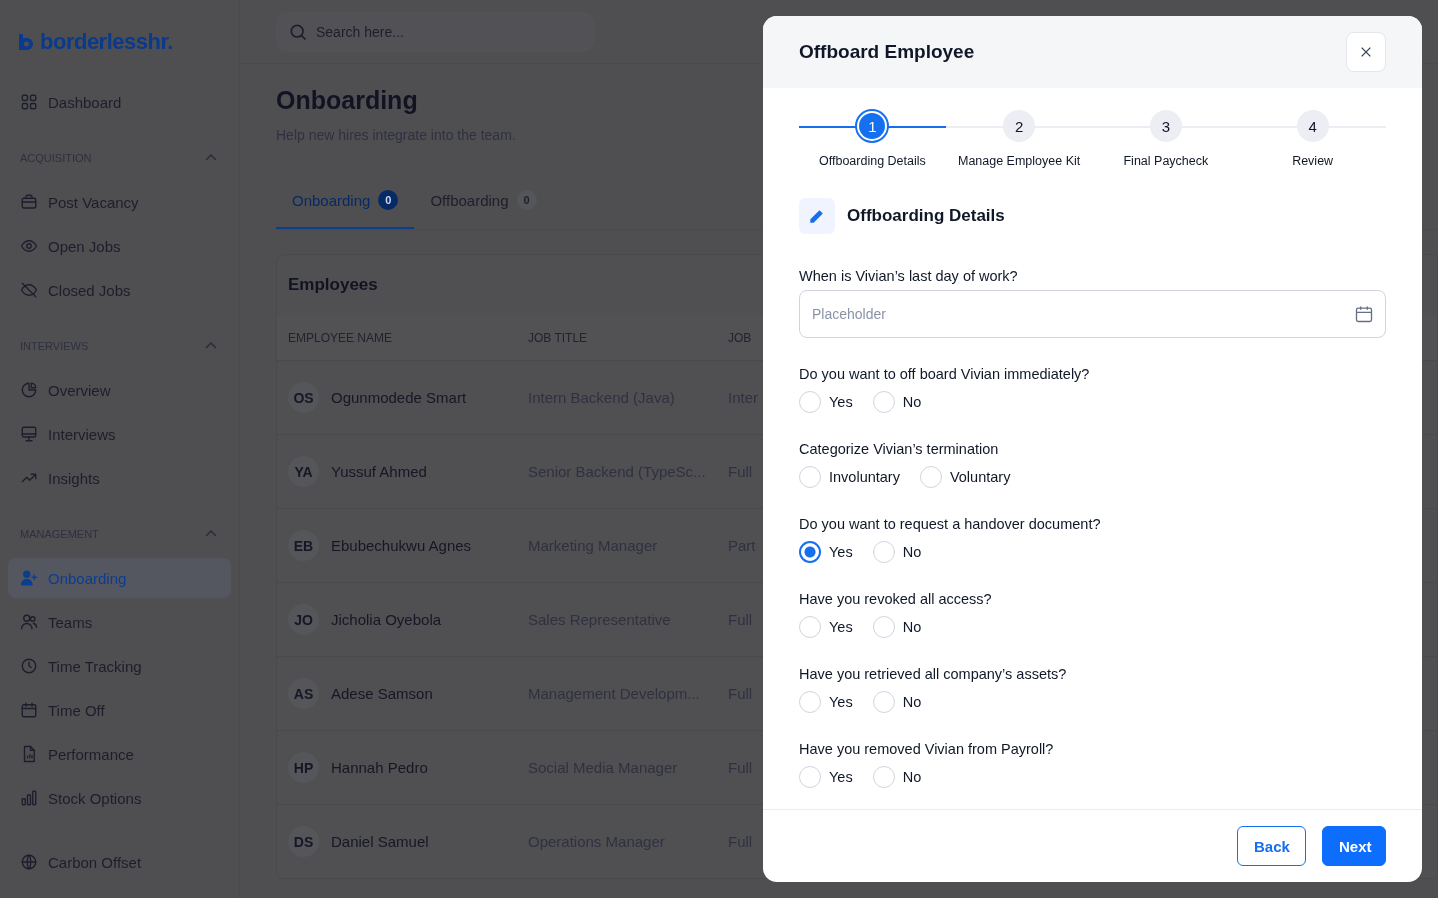 Image resolution: width=1438 pixels, height=898 pixels. What do you see at coordinates (927, 749) in the screenshot?
I see `question-label: Have you removed Vivian from Payroll?` at bounding box center [927, 749].